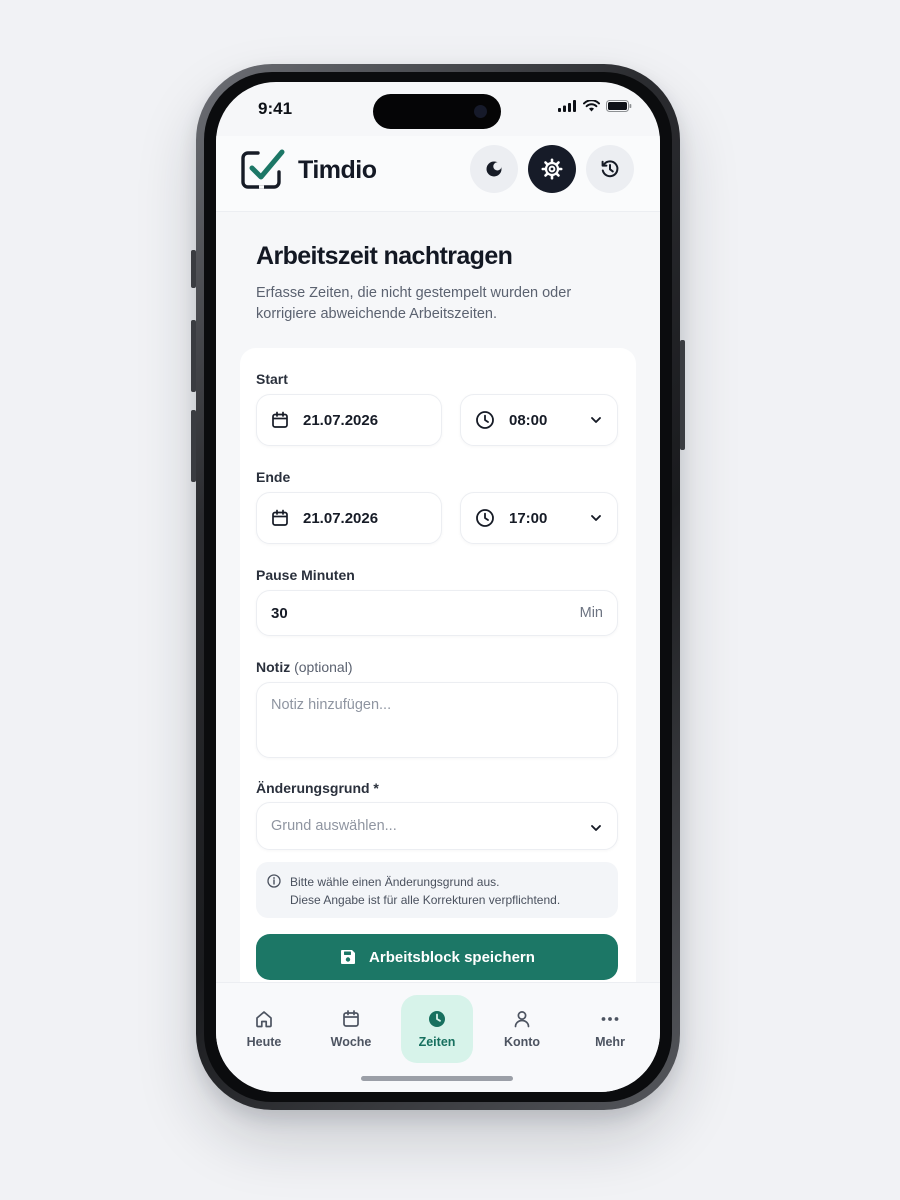 The width and height of the screenshot is (900, 1200). I want to click on more-icon, so click(610, 1019).